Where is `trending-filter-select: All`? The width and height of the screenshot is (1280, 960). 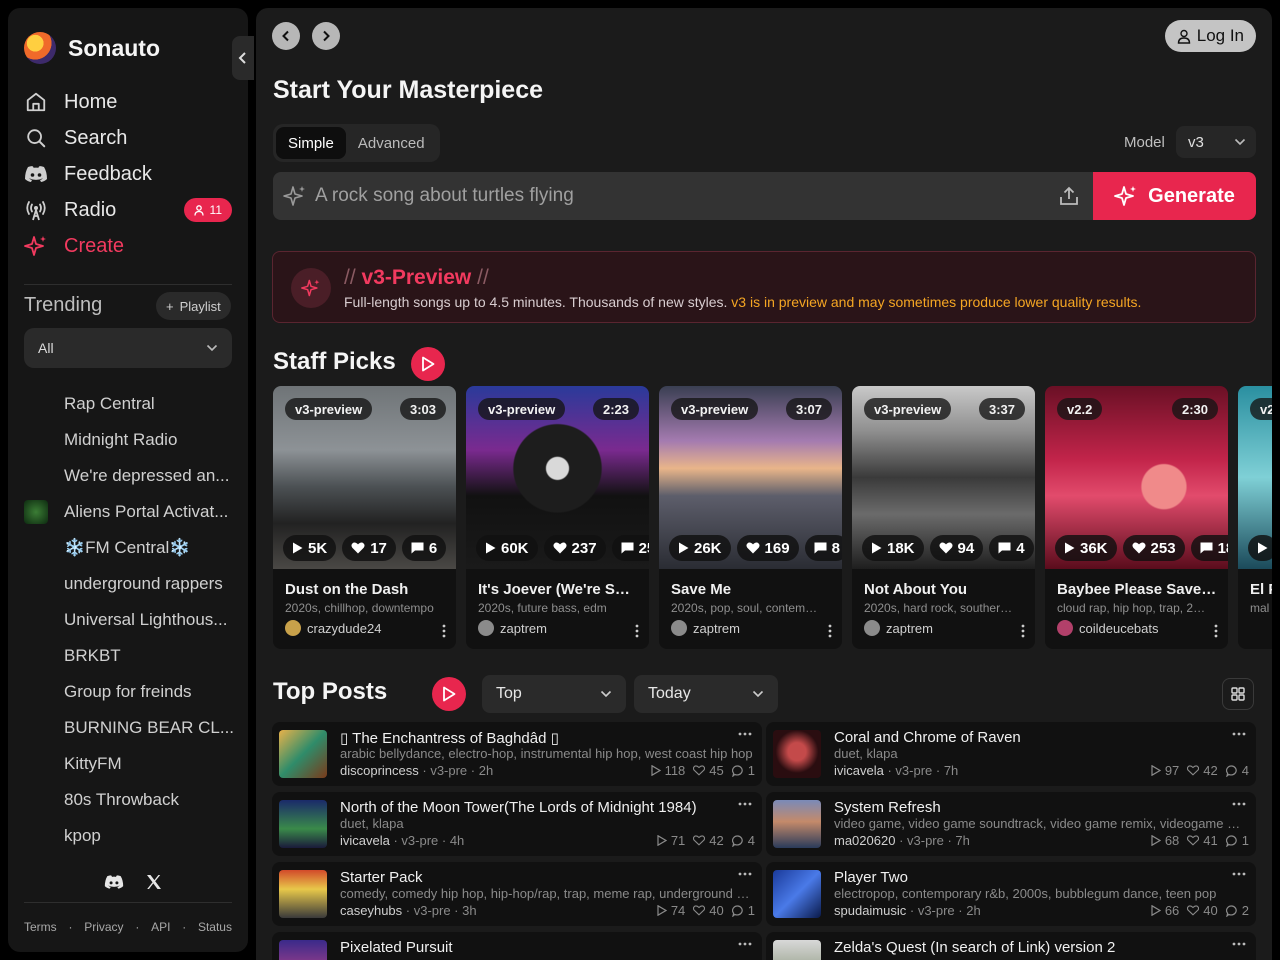
trending-filter-select: All is located at coordinates (128, 348).